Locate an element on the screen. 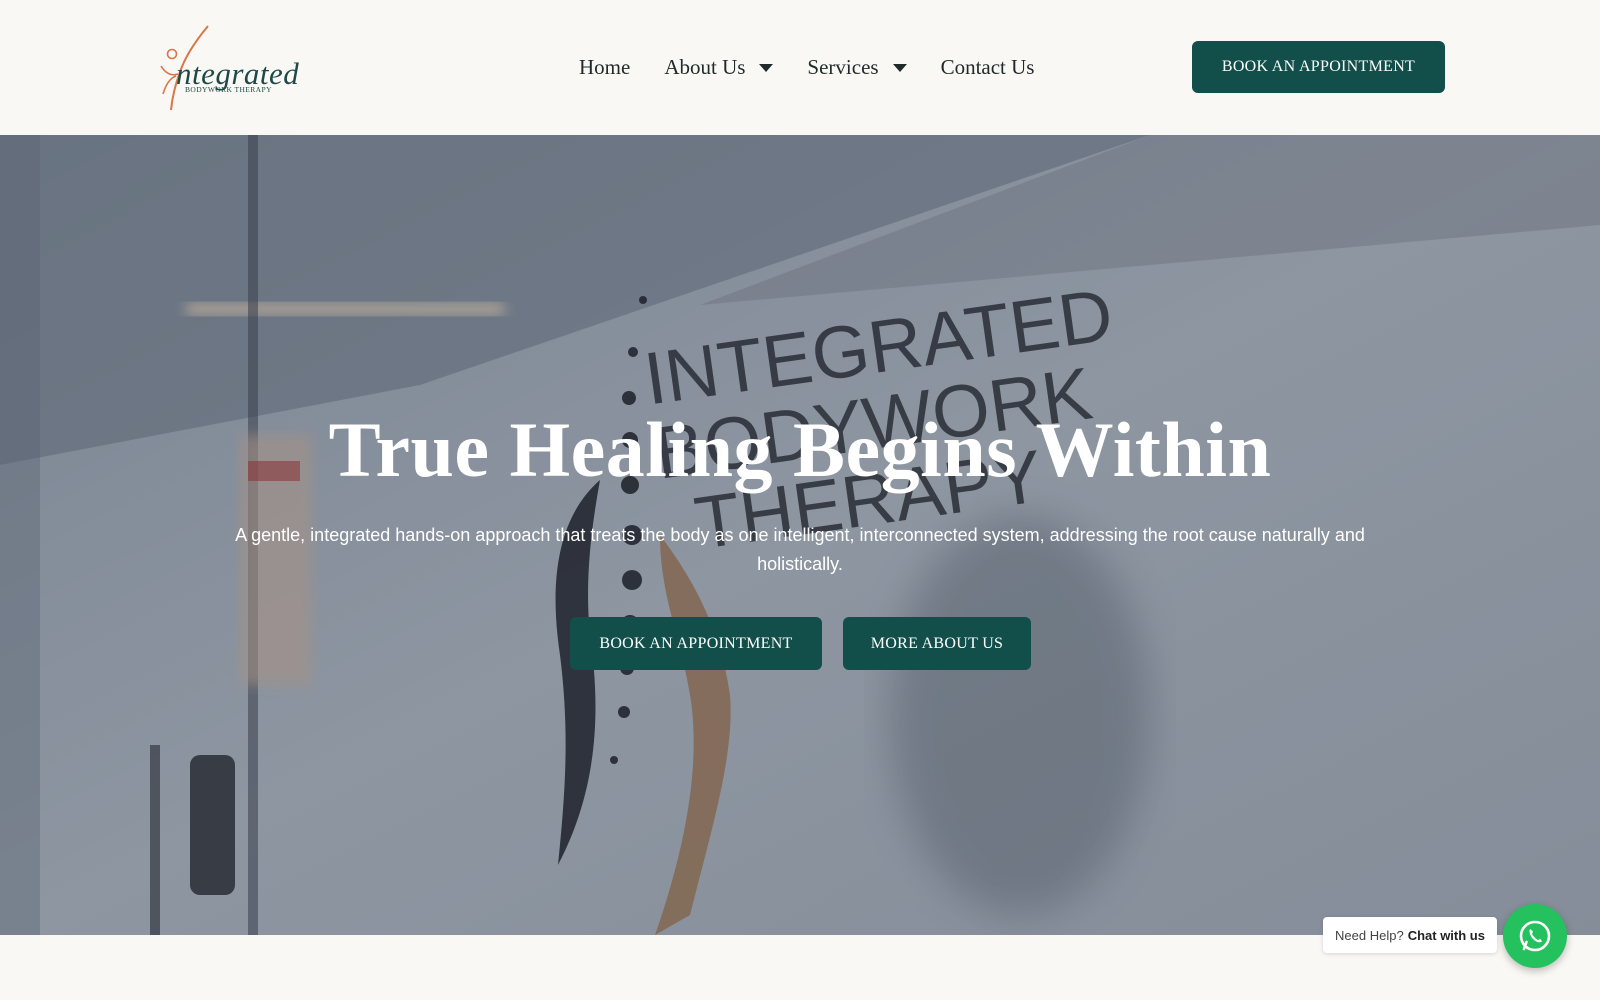  nav-item-label: Services is located at coordinates (843, 66).